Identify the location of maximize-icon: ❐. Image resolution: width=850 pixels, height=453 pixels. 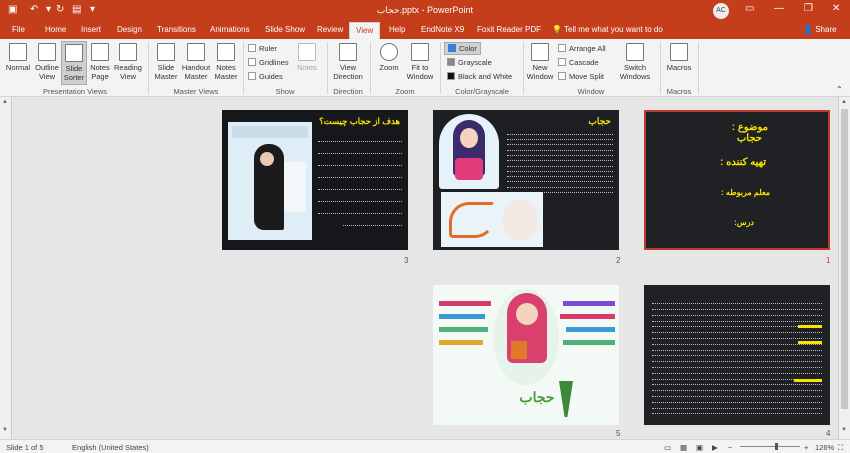
(808, 8).